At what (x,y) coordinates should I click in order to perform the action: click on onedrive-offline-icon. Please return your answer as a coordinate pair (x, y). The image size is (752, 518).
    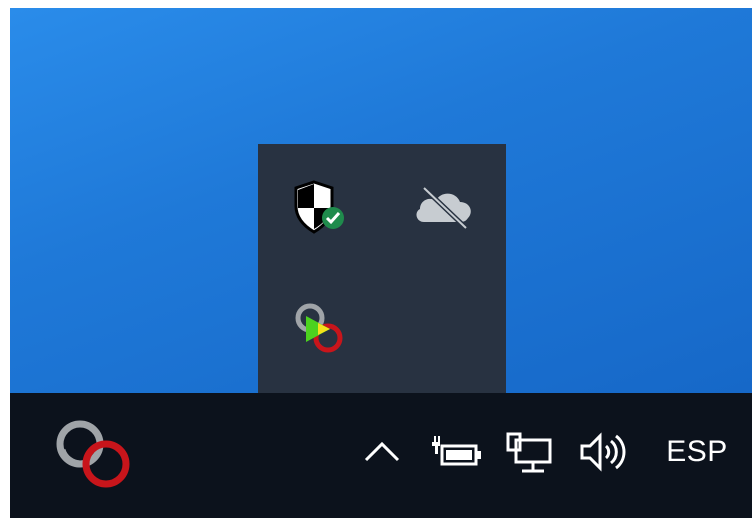
    Looking at the image, I should click on (444, 207).